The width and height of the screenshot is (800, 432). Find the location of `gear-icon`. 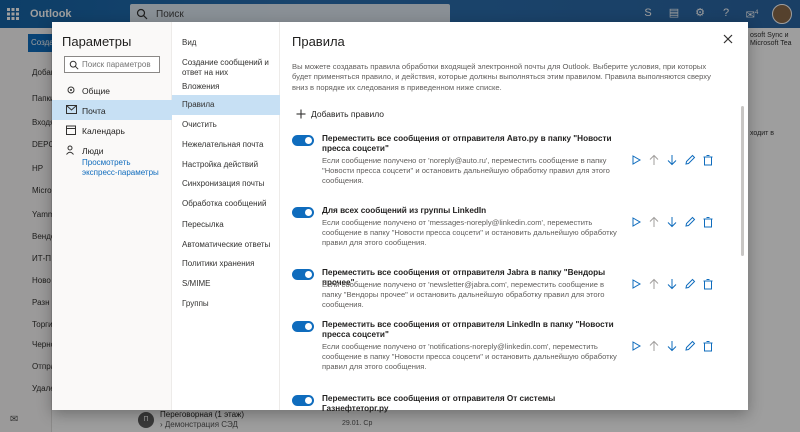

gear-icon is located at coordinates (71, 91).